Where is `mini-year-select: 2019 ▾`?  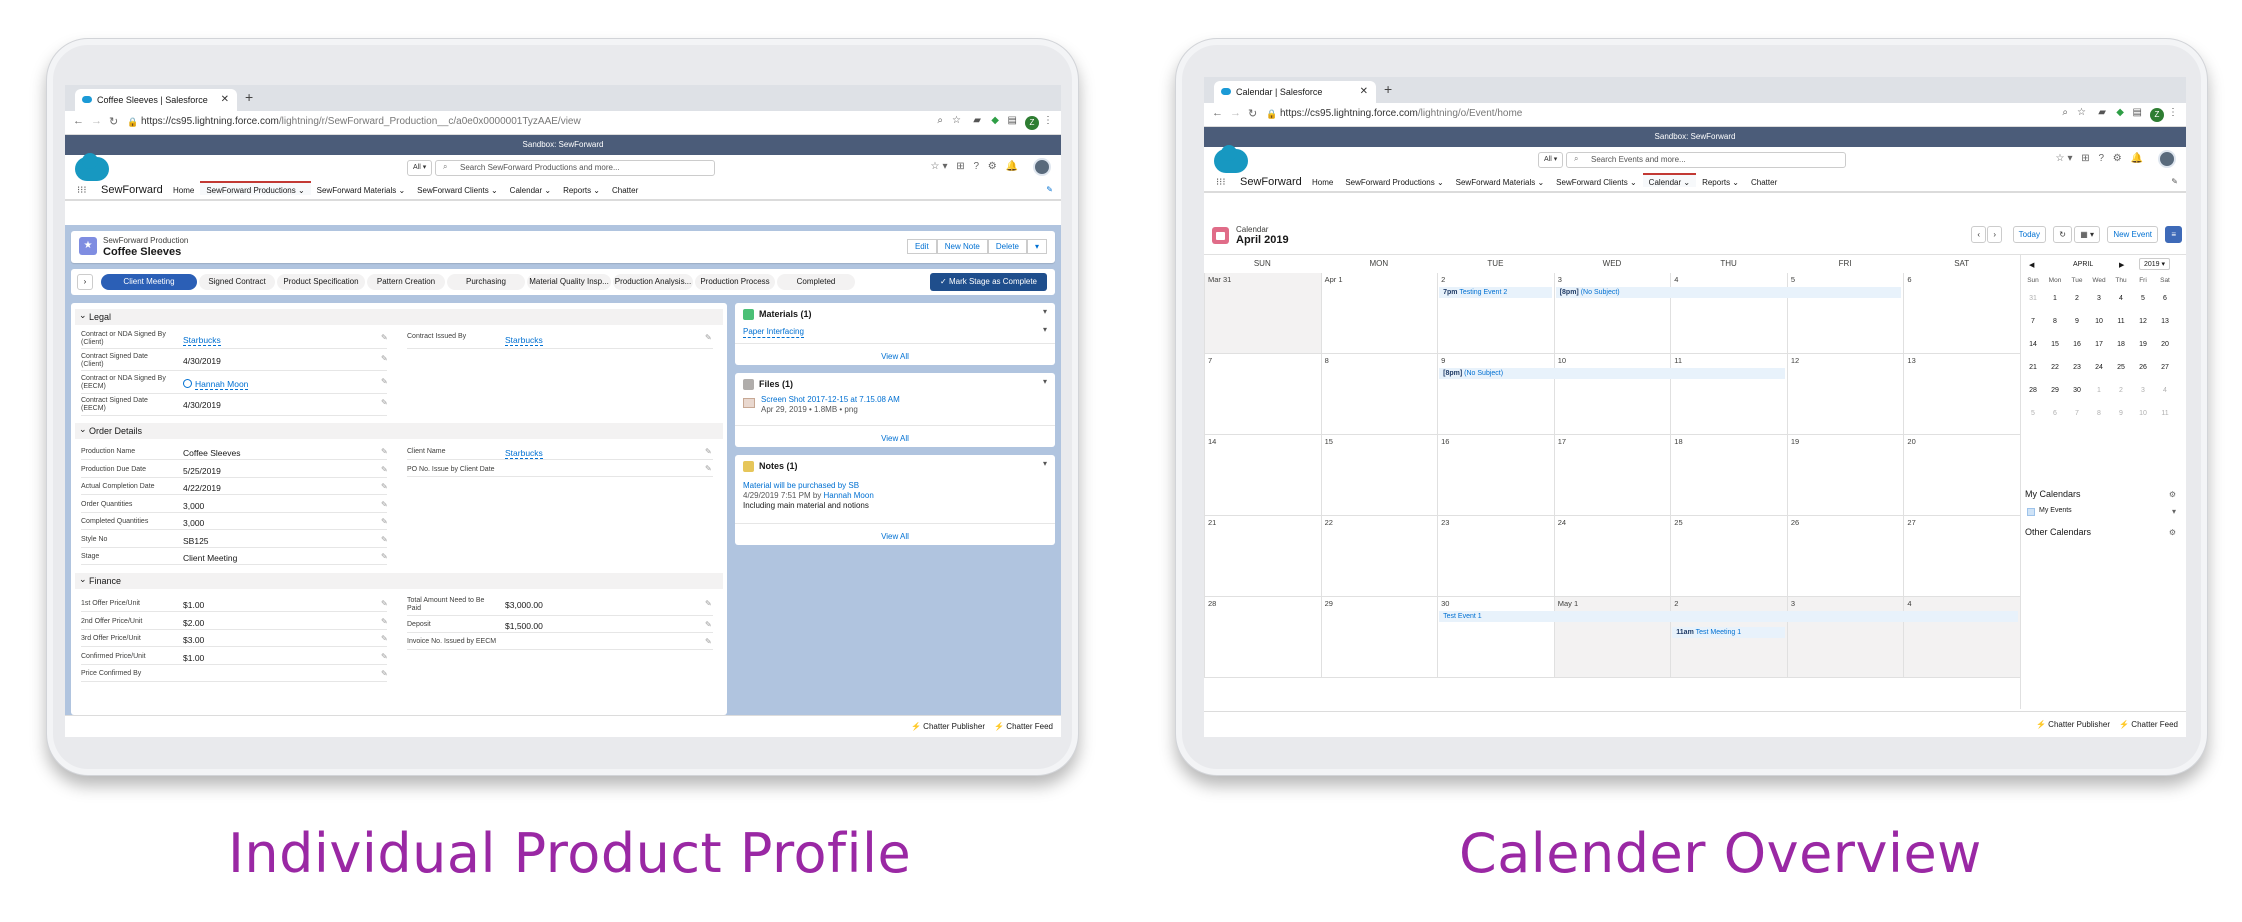
mini-year-select: 2019 ▾ is located at coordinates (2155, 264).